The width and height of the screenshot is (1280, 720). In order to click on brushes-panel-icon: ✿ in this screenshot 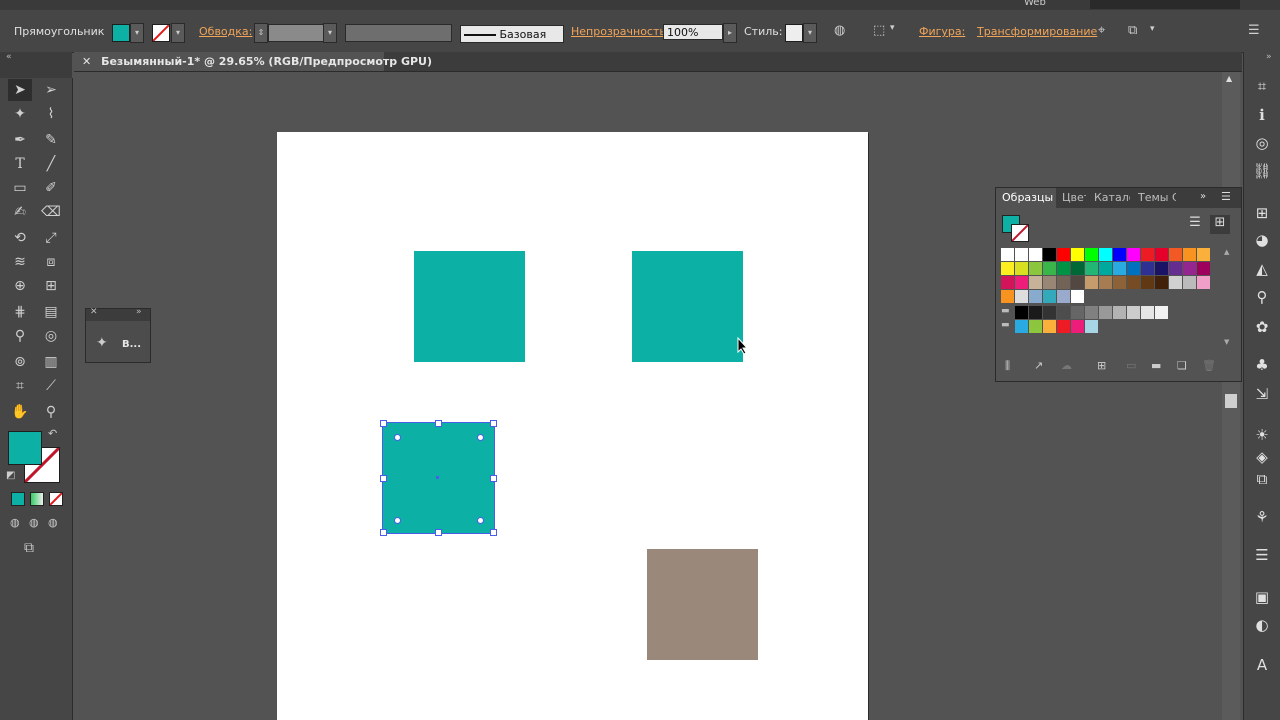, I will do `click(1262, 327)`.